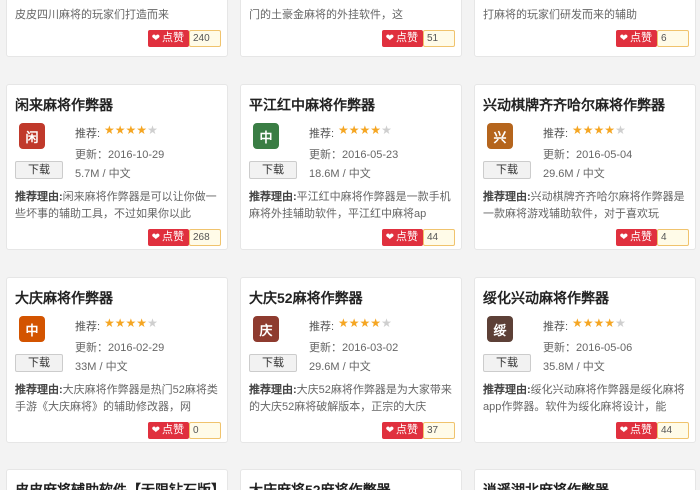 This screenshot has width=700, height=490. Describe the element at coordinates (673, 237) in the screenshot. I see `like-count: 4` at that location.